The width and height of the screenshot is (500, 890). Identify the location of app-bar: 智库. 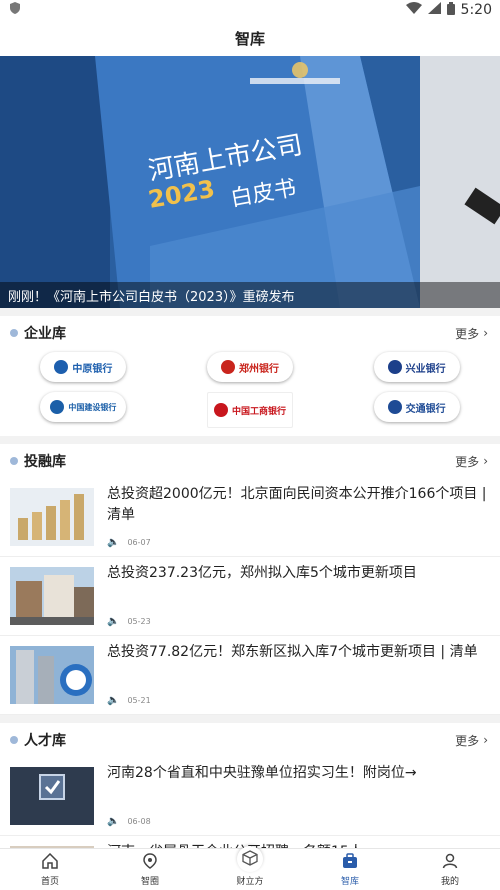
(250, 38).